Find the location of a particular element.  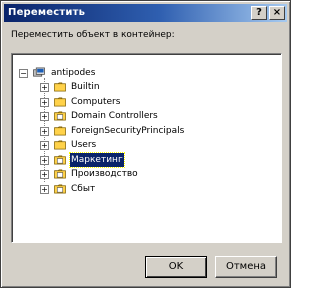

tree-item-row: + Builtin is located at coordinates (141, 87).